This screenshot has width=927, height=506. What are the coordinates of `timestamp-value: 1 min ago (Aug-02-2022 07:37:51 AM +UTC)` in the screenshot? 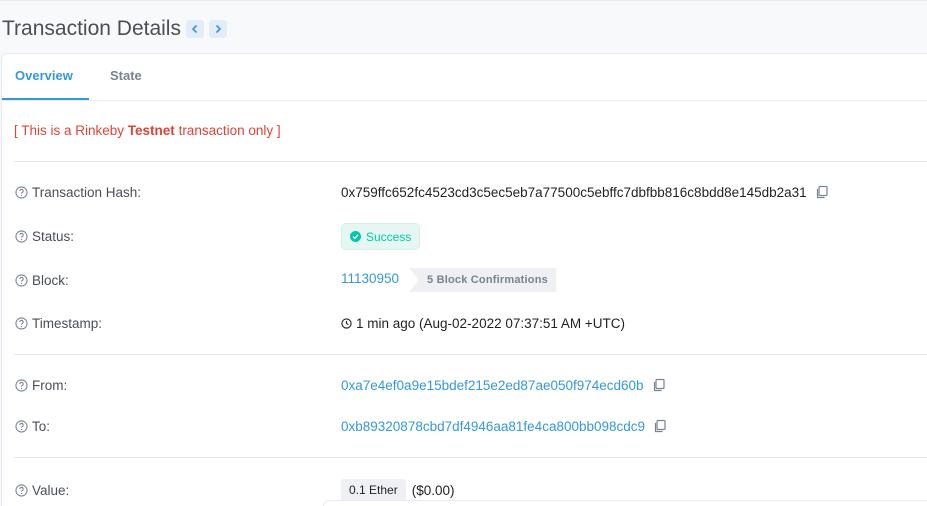 It's located at (483, 323).